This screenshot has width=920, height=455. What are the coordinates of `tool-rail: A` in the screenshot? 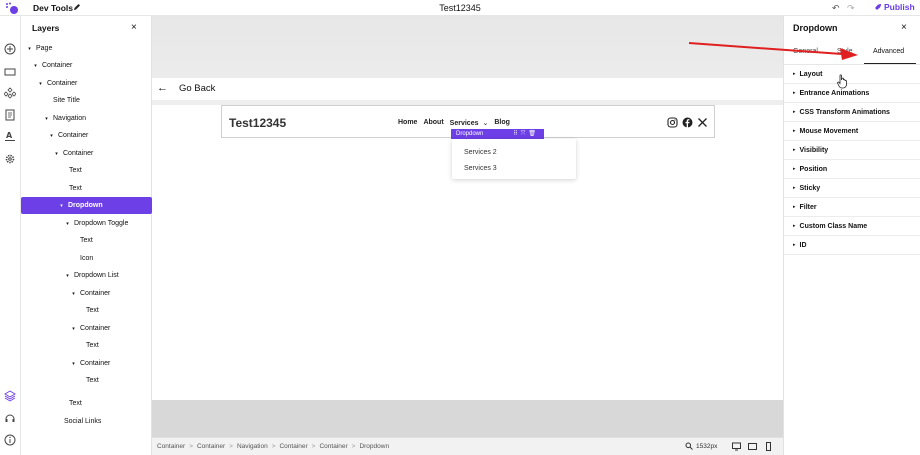 It's located at (10, 235).